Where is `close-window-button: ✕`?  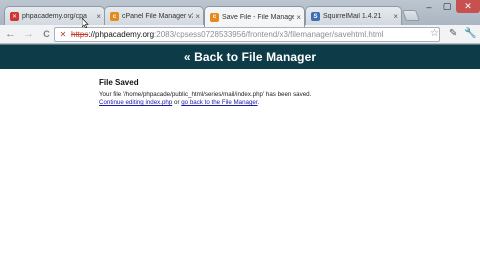
close-window-button: ✕ is located at coordinates (468, 6).